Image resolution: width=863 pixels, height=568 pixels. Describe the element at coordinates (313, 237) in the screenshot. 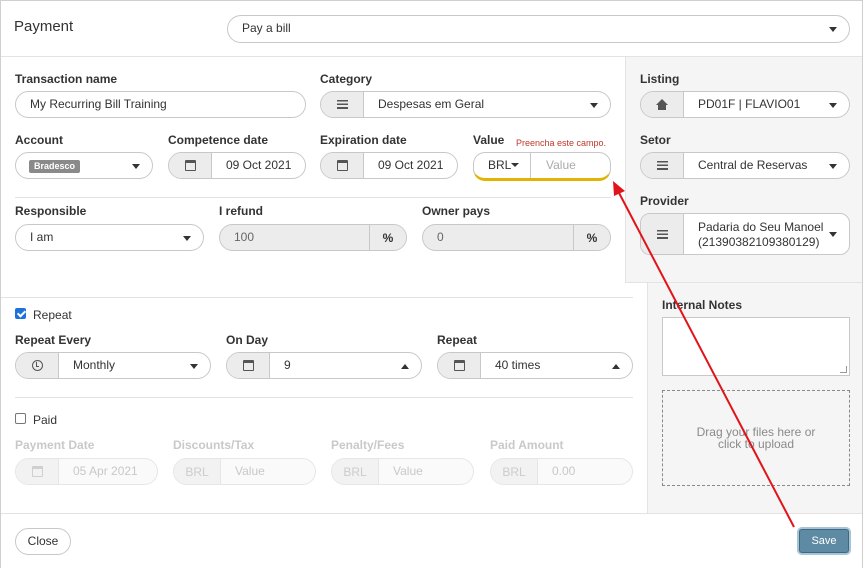

I see `i-refund-input: 100 %` at that location.